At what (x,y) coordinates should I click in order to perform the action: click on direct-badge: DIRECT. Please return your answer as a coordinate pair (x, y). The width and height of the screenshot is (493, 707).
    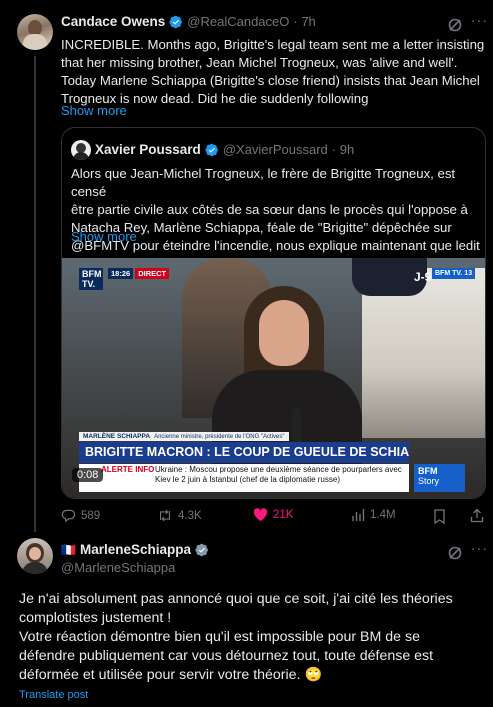
    Looking at the image, I should click on (152, 273).